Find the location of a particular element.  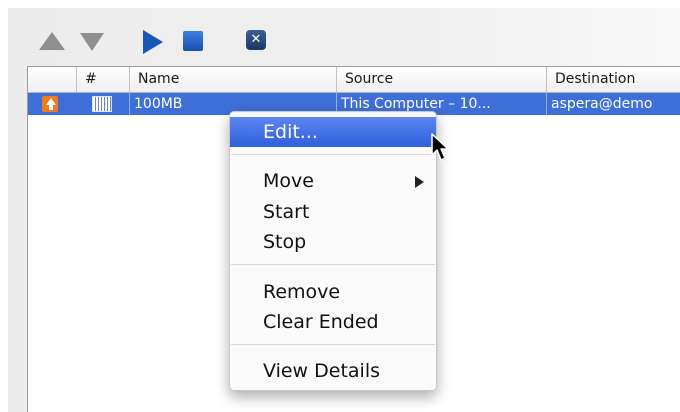

menu-item-move: Move is located at coordinates (333, 181).